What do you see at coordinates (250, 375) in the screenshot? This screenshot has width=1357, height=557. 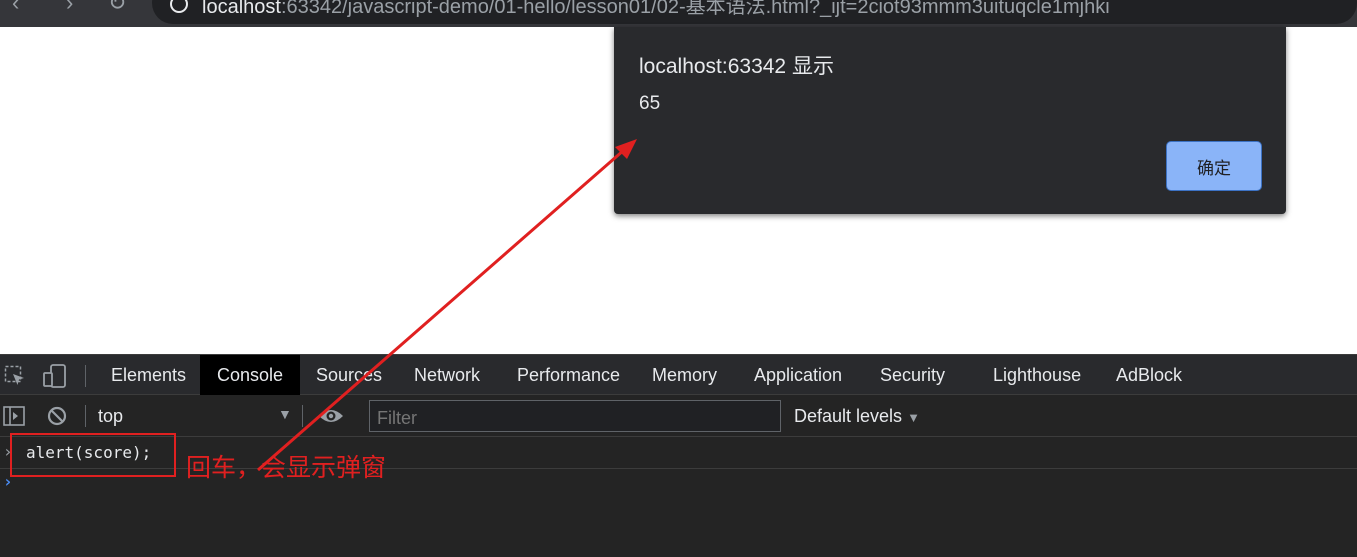 I see `tab-console: Console` at bounding box center [250, 375].